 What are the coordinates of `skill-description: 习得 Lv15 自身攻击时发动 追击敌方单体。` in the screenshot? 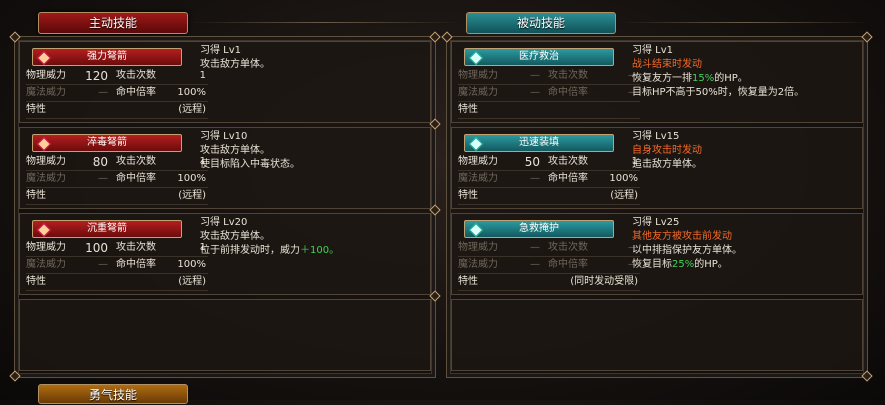 It's located at (745, 151).